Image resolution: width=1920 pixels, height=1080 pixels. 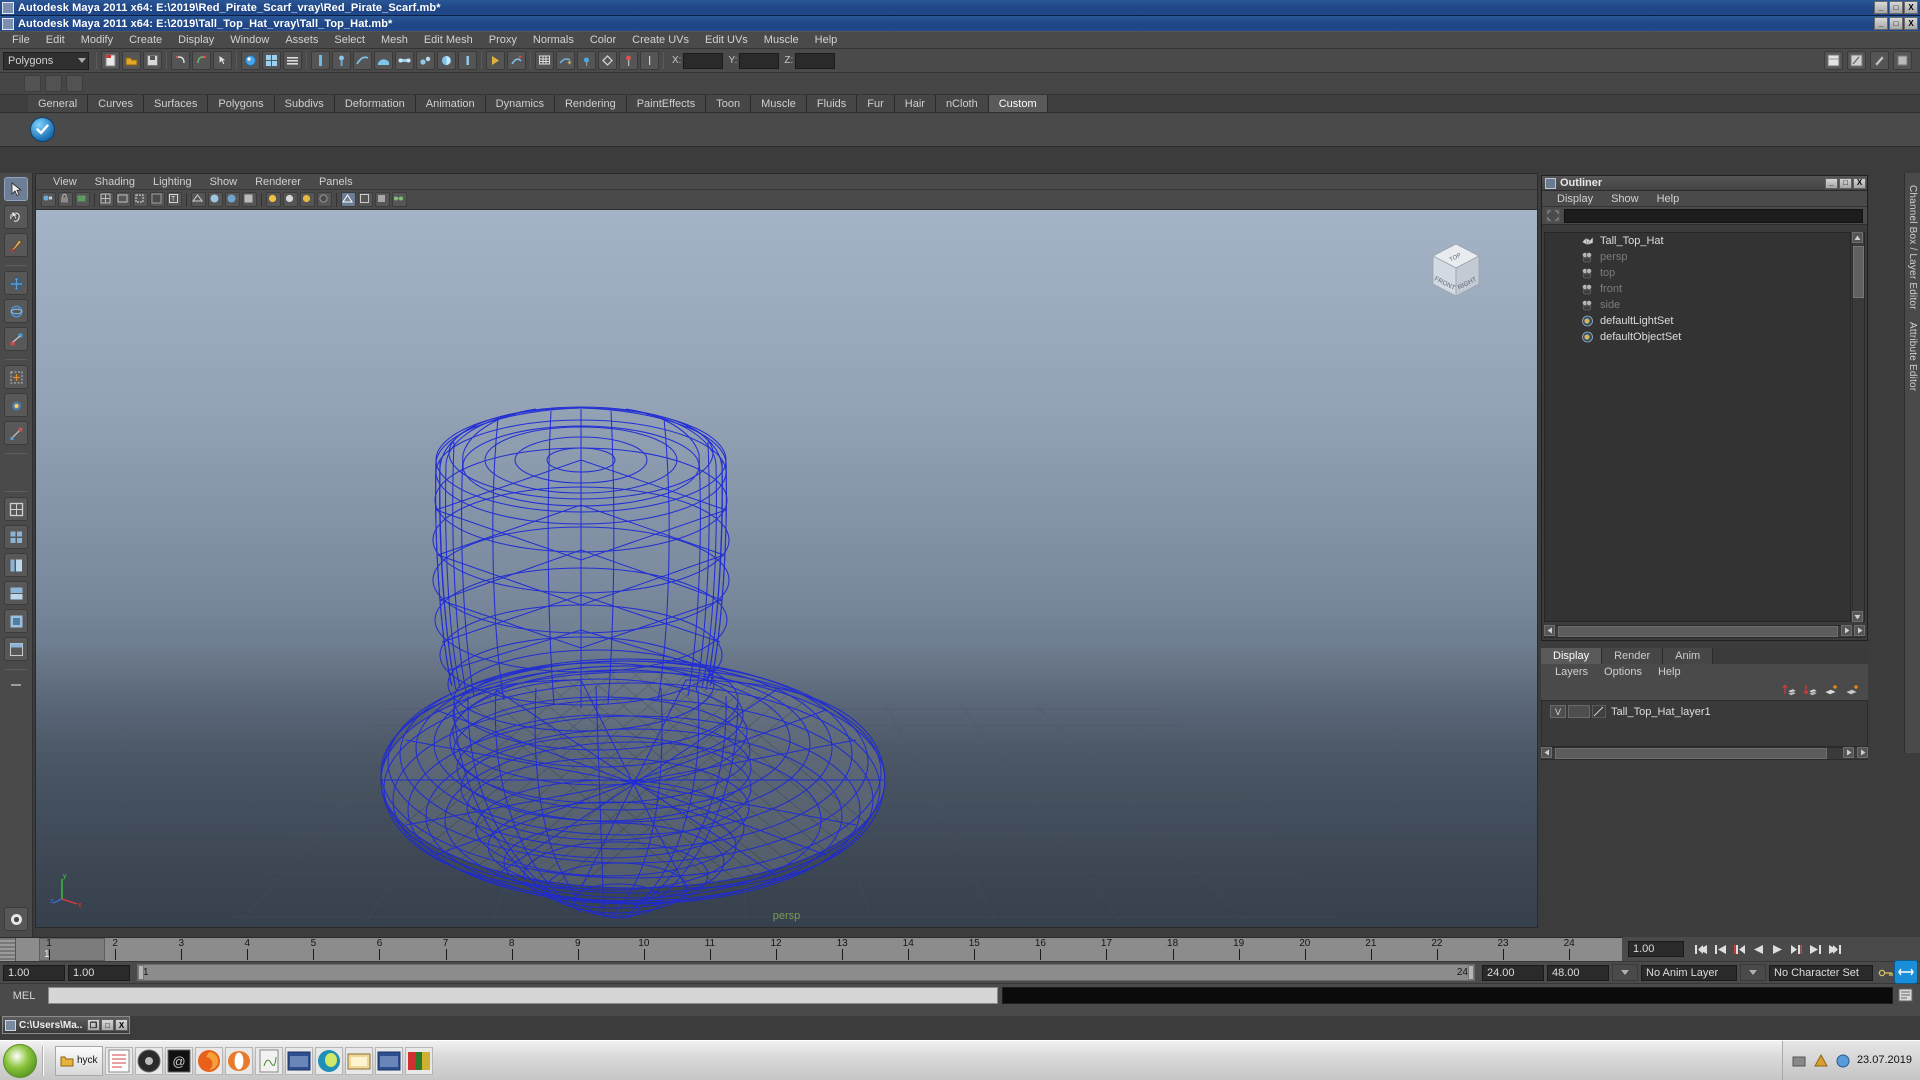 I want to click on paint-selection-tool-button, so click(x=16, y=245).